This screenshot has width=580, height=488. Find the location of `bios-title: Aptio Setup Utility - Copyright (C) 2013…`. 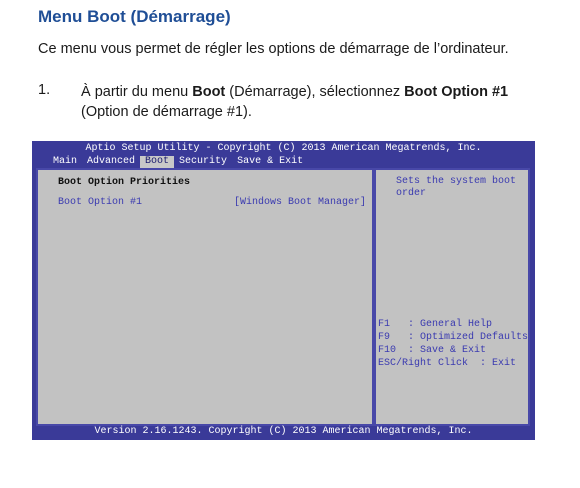

bios-title: Aptio Setup Utility - Copyright (C) 2013… is located at coordinates (283, 148).